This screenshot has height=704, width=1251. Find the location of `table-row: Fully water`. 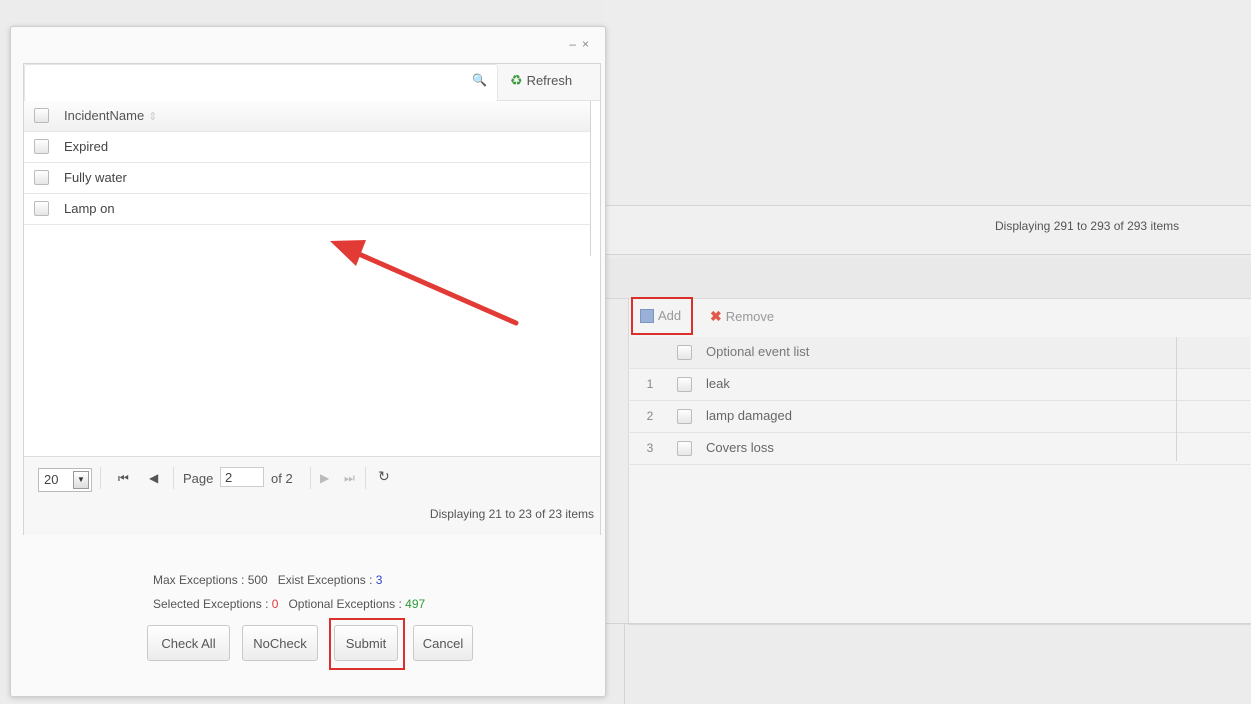

table-row: Fully water is located at coordinates (307, 178).